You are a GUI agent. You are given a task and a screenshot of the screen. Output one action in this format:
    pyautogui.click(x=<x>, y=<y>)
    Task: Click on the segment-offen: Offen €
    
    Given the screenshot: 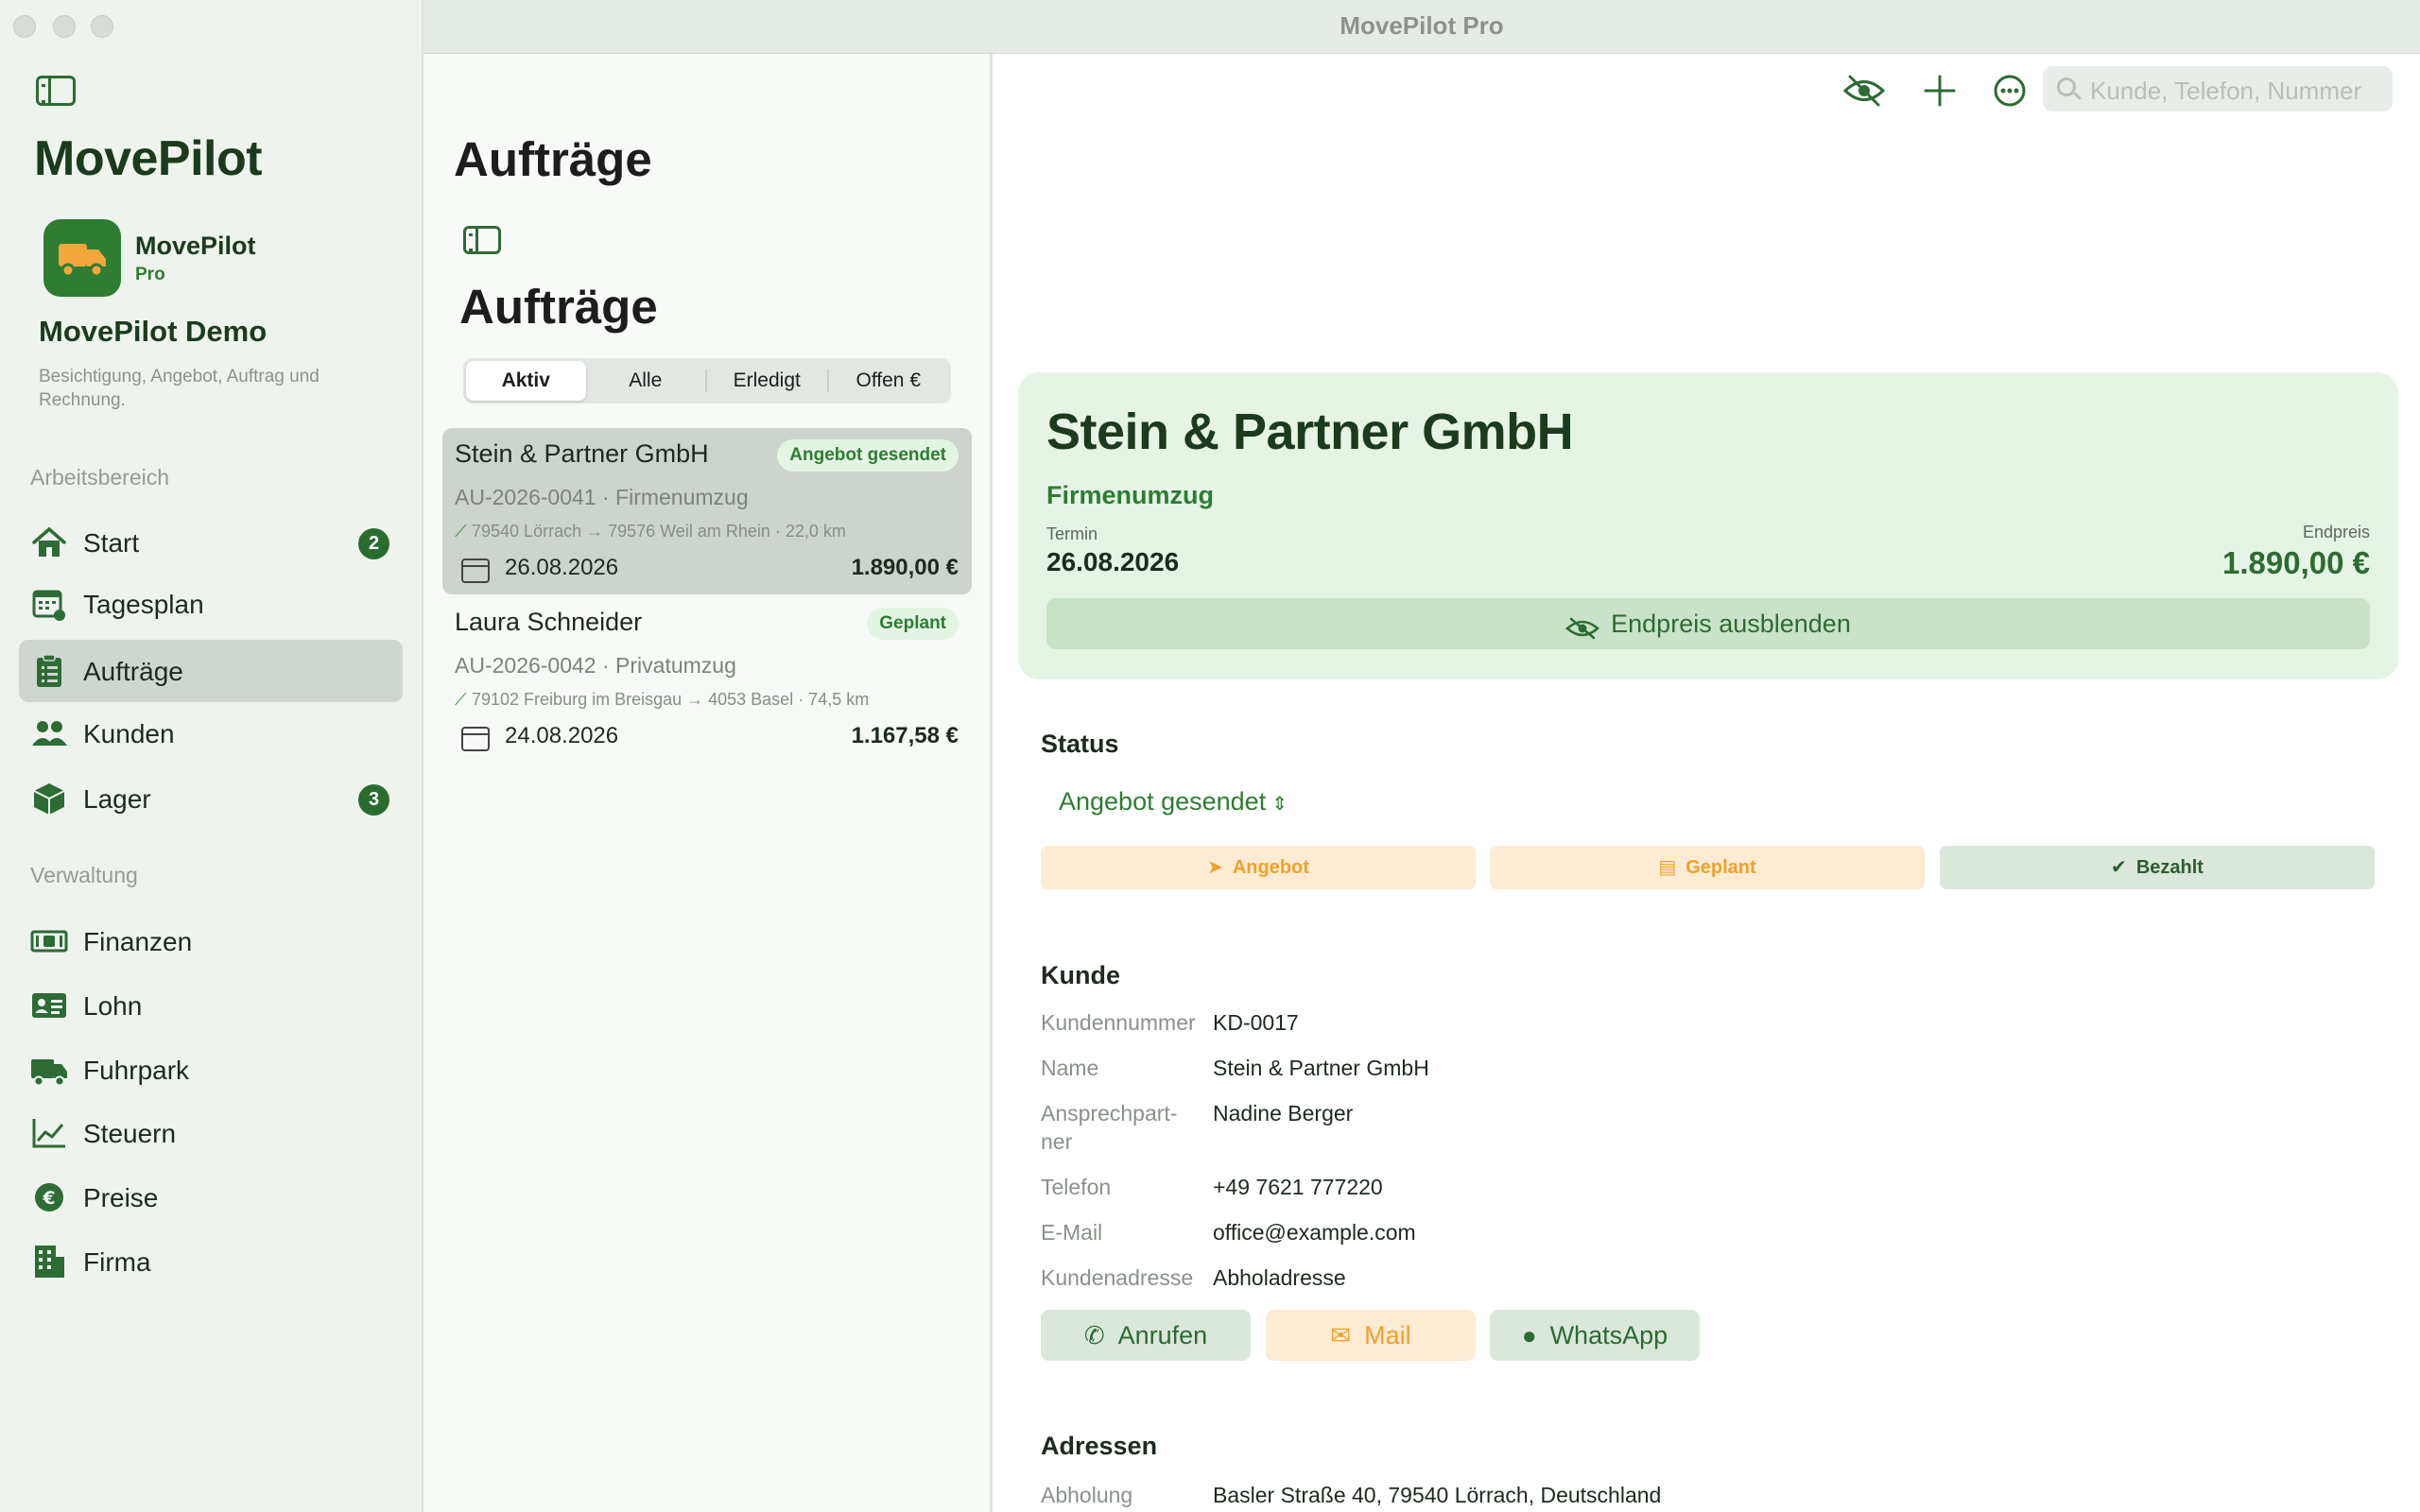 What is the action you would take?
    pyautogui.click(x=889, y=381)
    